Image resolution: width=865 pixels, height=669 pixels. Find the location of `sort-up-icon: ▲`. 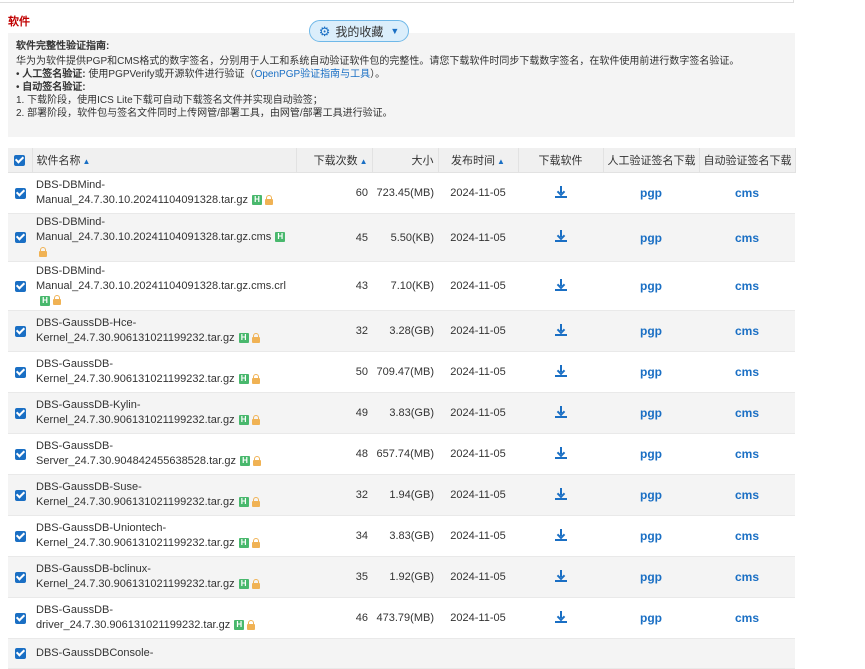

sort-up-icon: ▲ is located at coordinates (87, 161).